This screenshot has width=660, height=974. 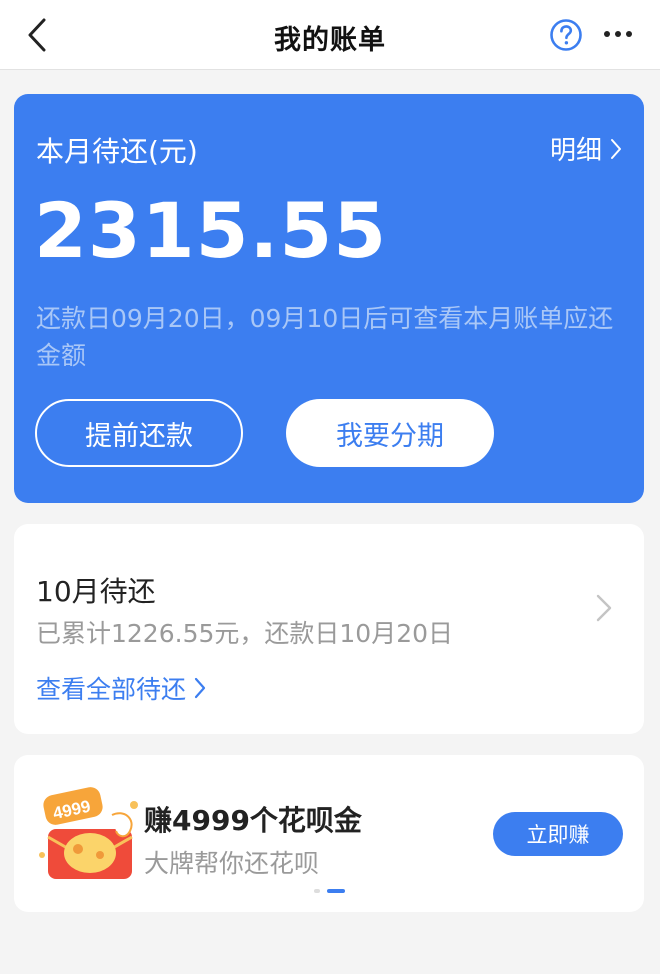 I want to click on promo-subtitle: 大牌帮你还花呗, so click(x=232, y=863).